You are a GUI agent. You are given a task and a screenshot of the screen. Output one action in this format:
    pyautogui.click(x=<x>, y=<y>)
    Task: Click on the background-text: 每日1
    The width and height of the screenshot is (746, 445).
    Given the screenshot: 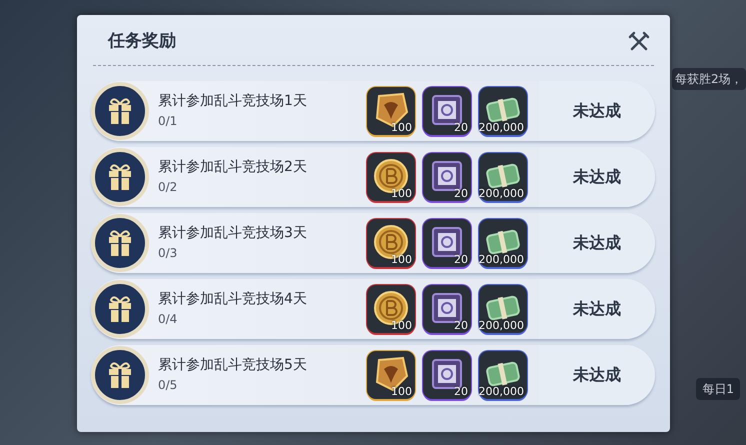 What is the action you would take?
    pyautogui.click(x=718, y=389)
    